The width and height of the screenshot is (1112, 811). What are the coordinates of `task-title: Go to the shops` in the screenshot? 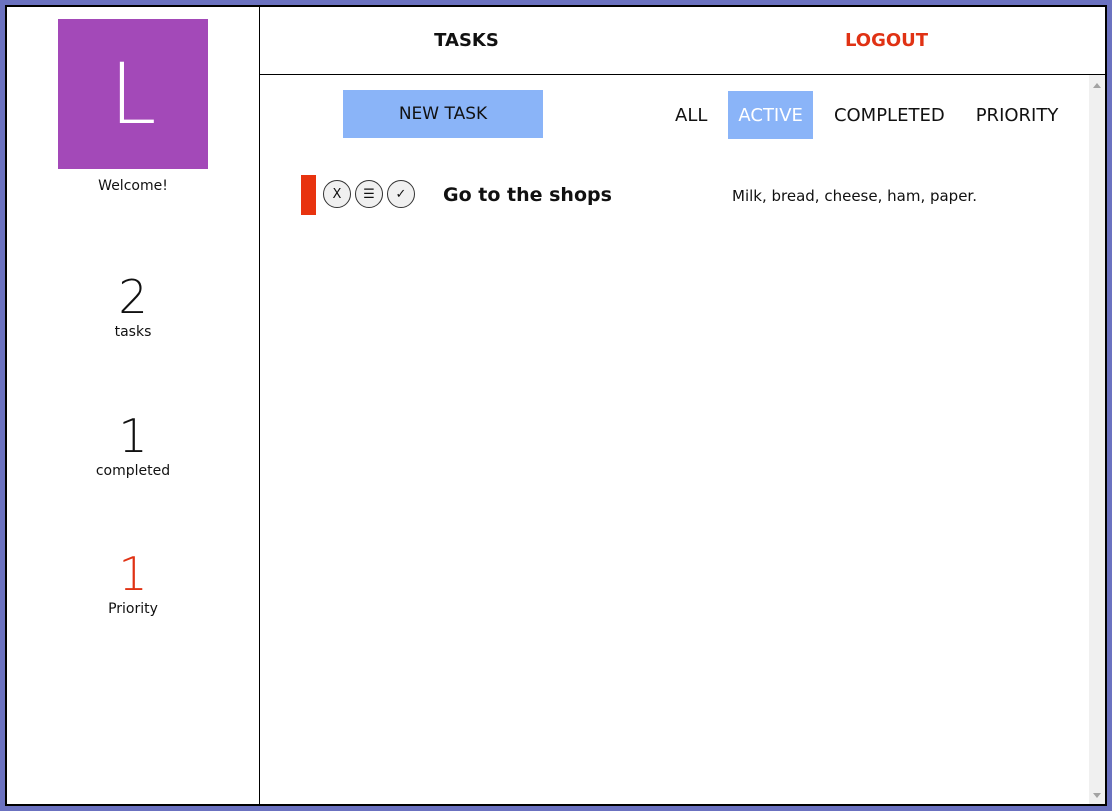 It's located at (527, 195).